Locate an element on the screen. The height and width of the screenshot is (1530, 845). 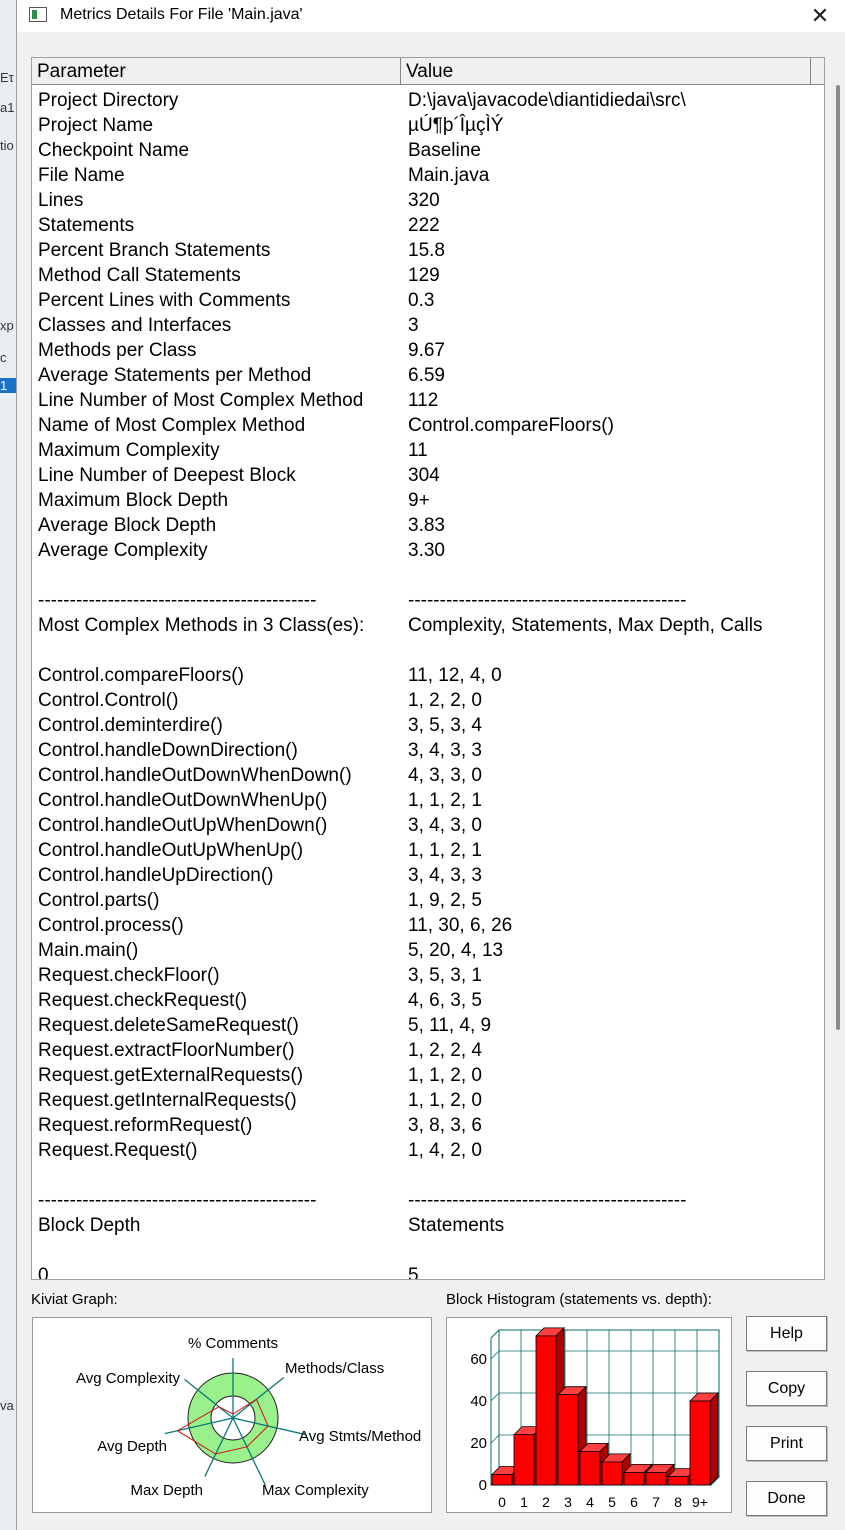
table-row: Line Number of Deepest Block 304 is located at coordinates (428, 475).